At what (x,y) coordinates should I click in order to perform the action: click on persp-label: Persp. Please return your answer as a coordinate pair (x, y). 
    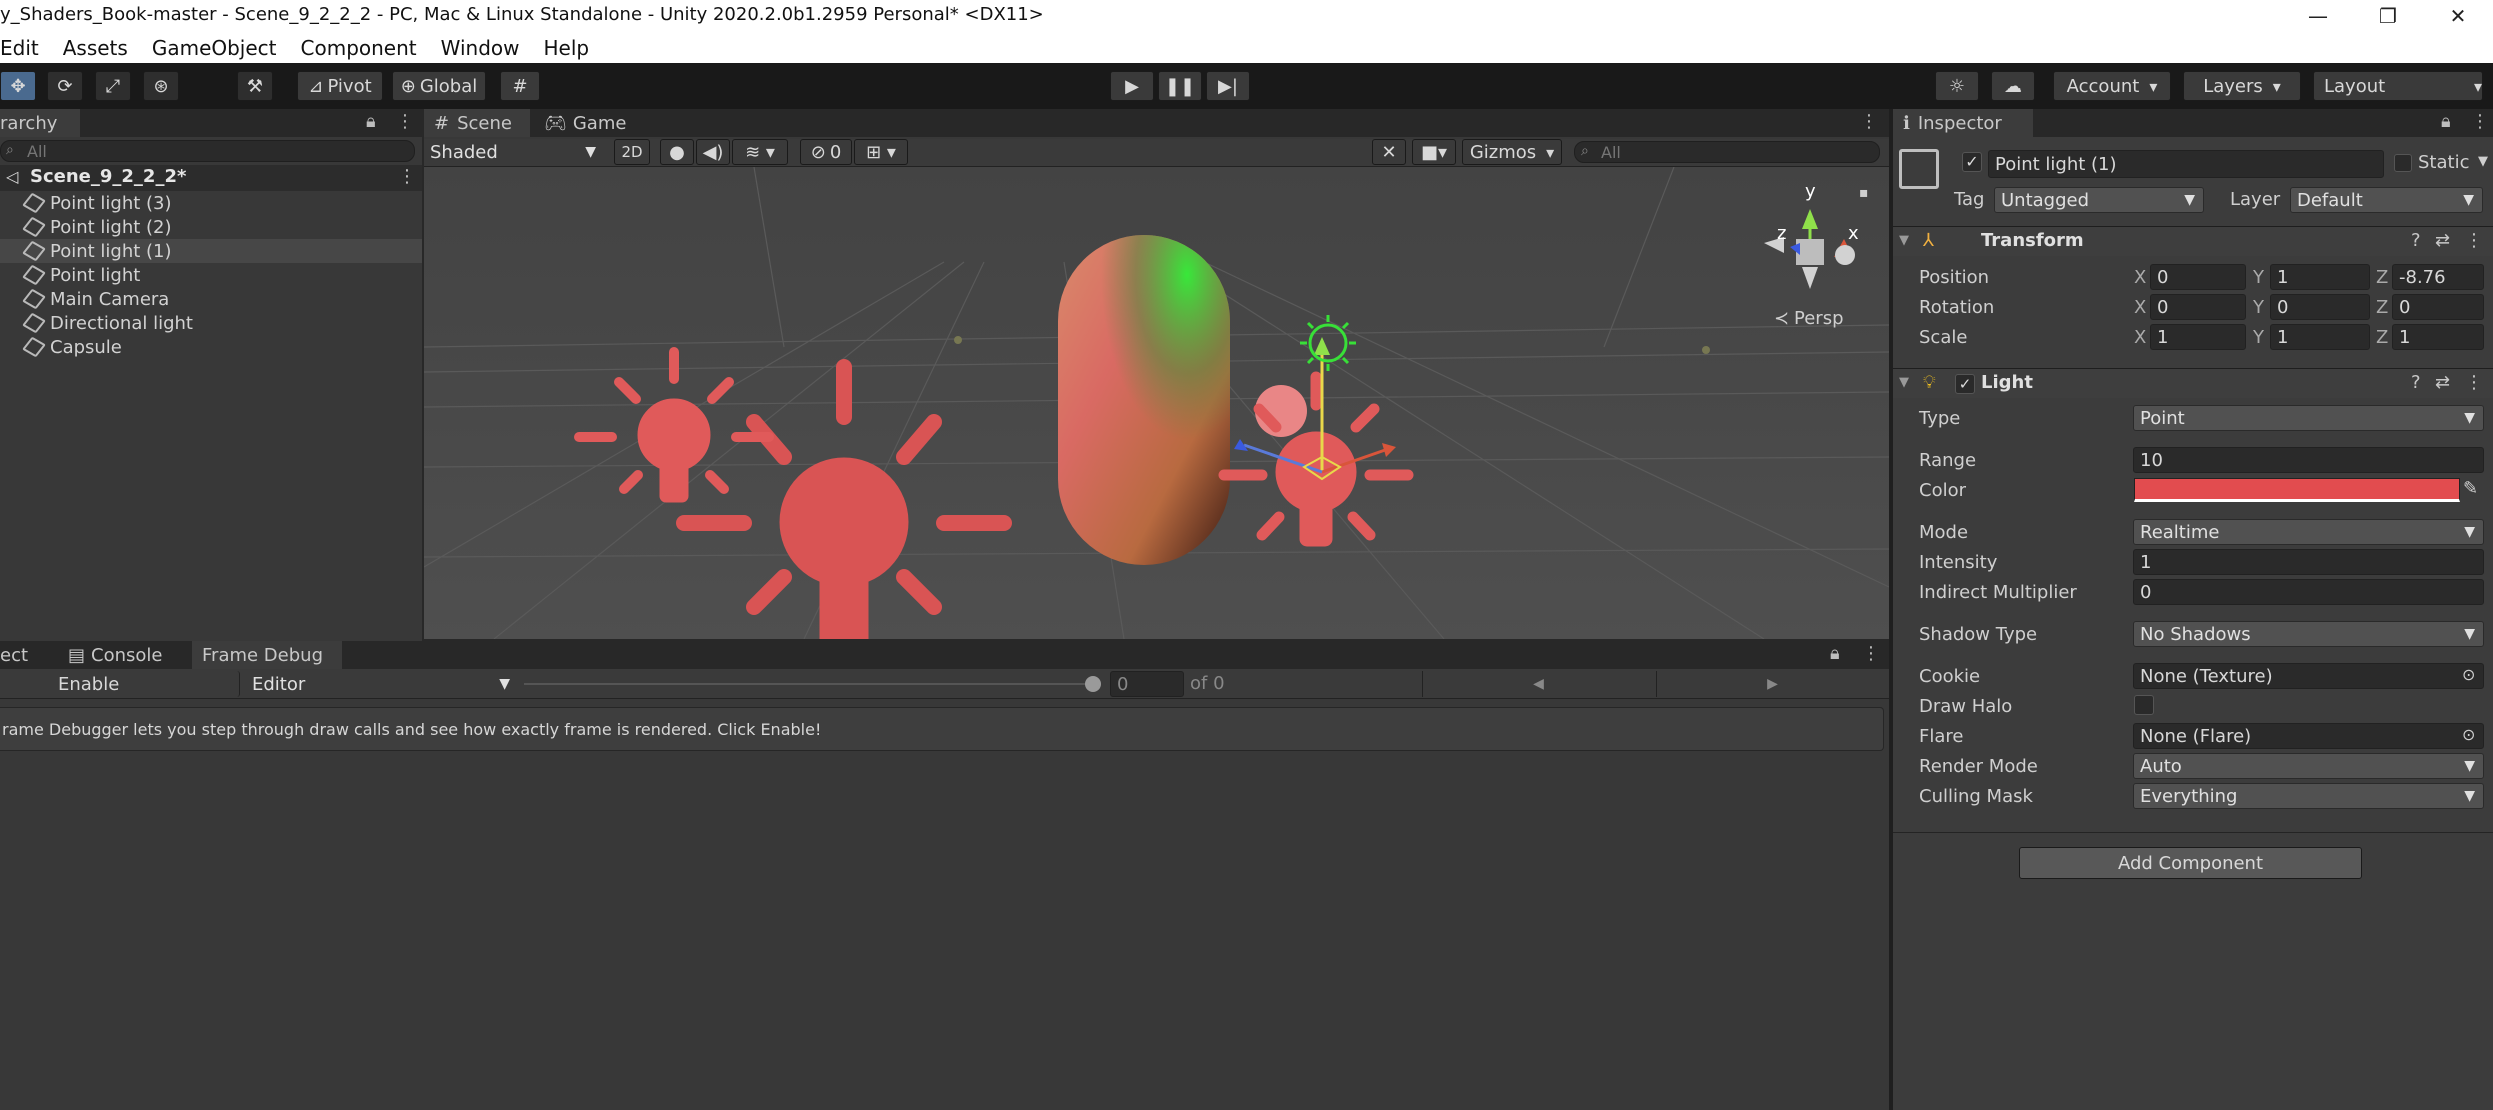
    Looking at the image, I should click on (1819, 318).